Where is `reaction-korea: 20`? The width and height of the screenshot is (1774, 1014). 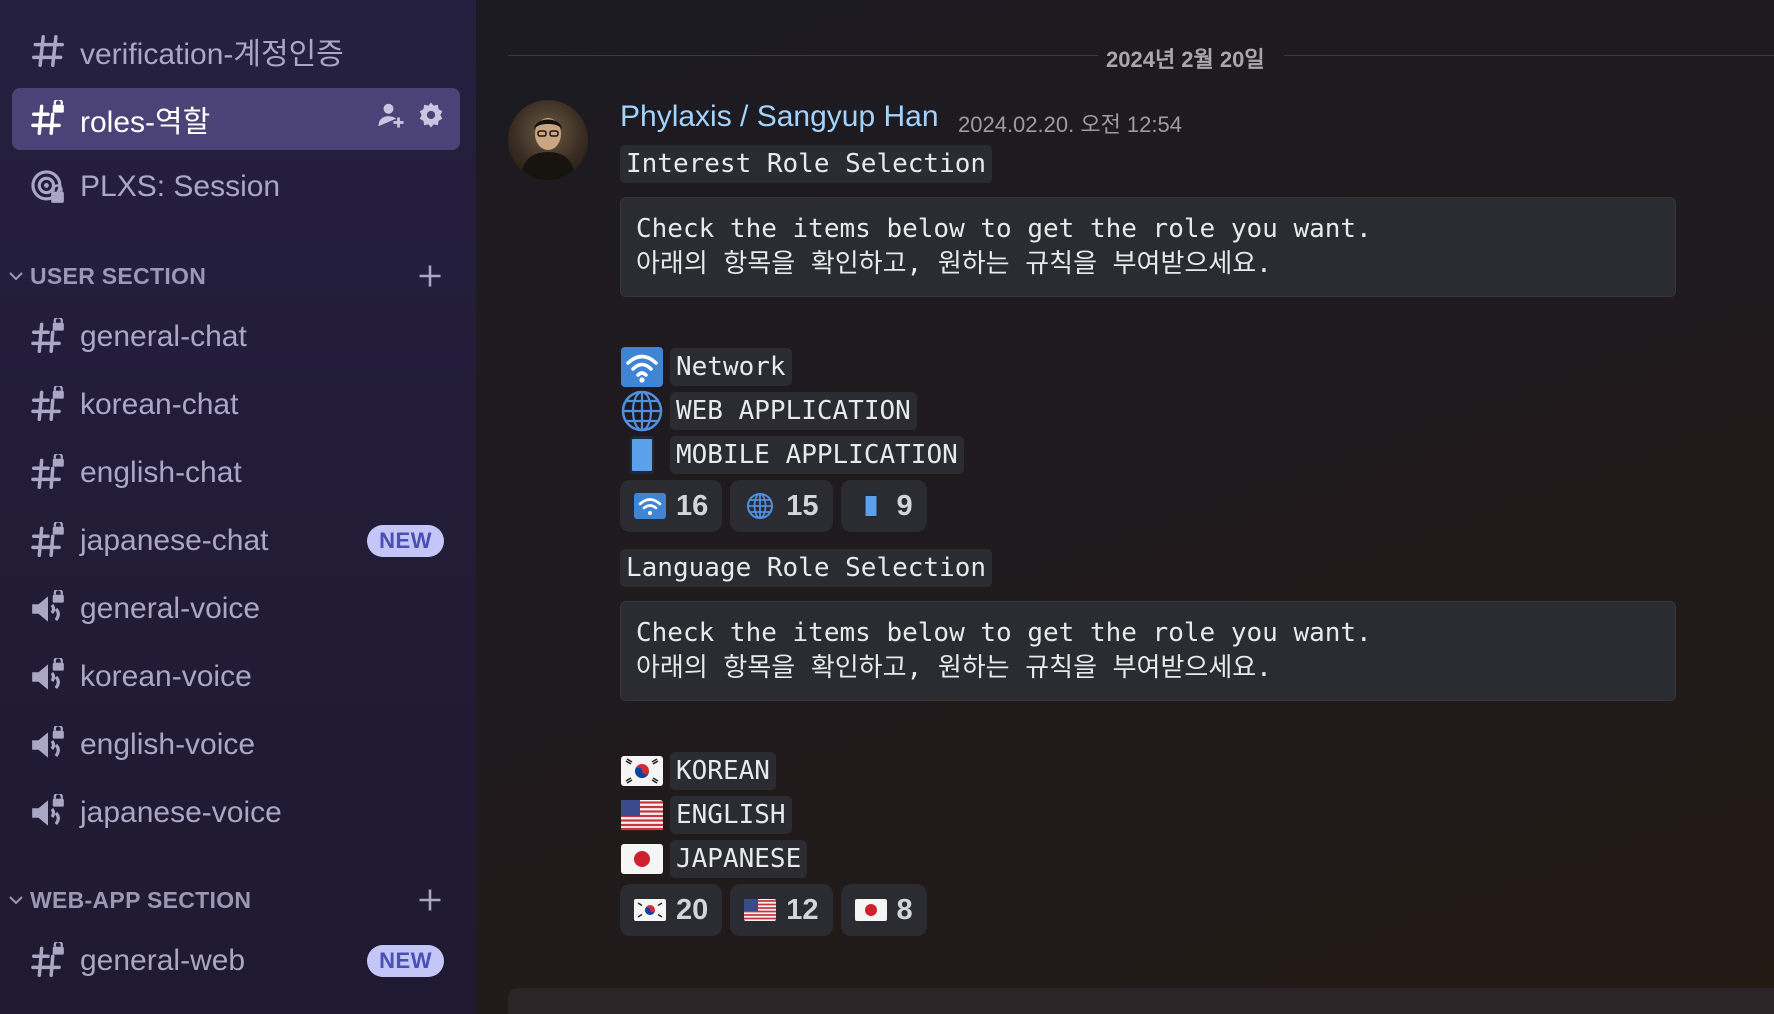 reaction-korea: 20 is located at coordinates (671, 910).